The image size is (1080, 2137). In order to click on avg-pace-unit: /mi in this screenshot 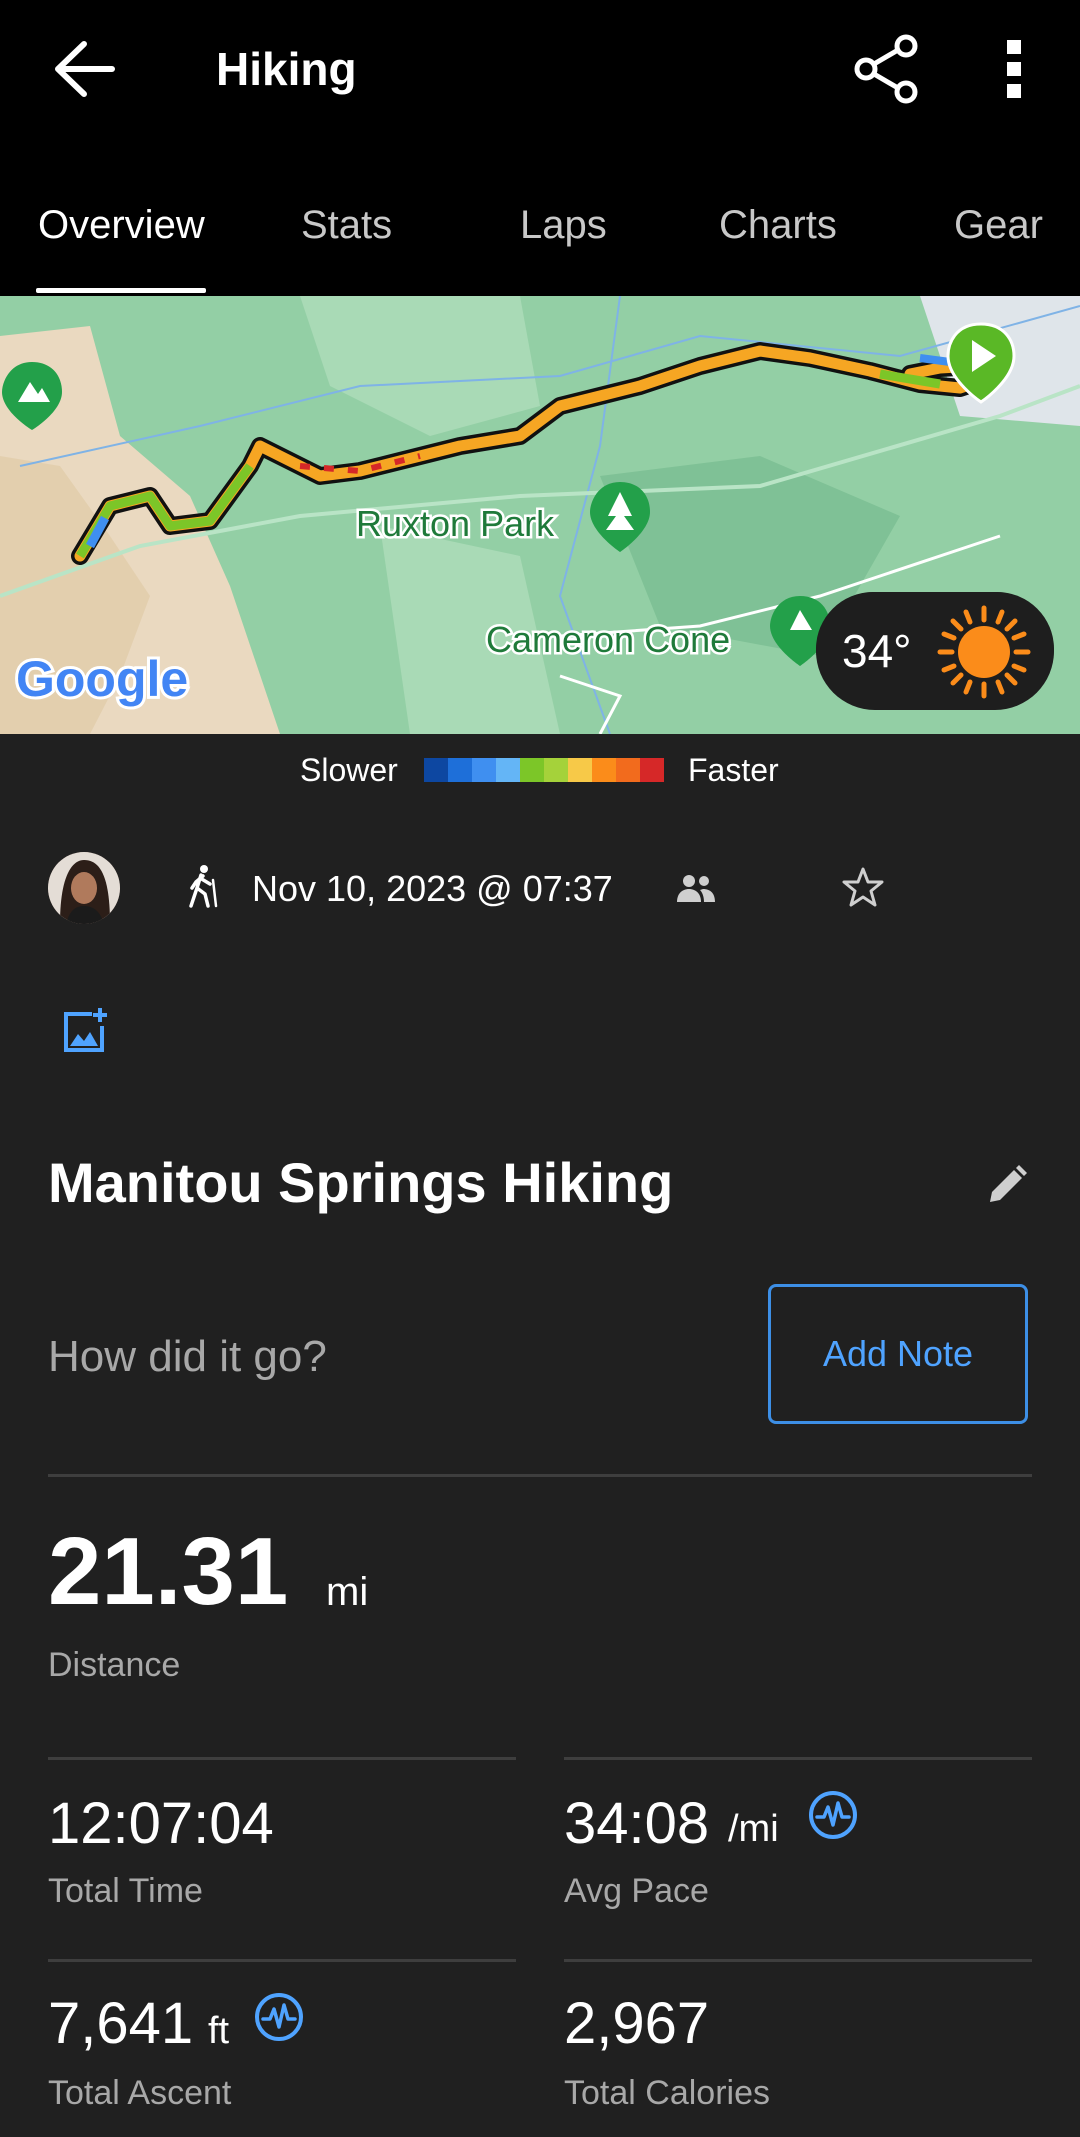, I will do `click(753, 1829)`.